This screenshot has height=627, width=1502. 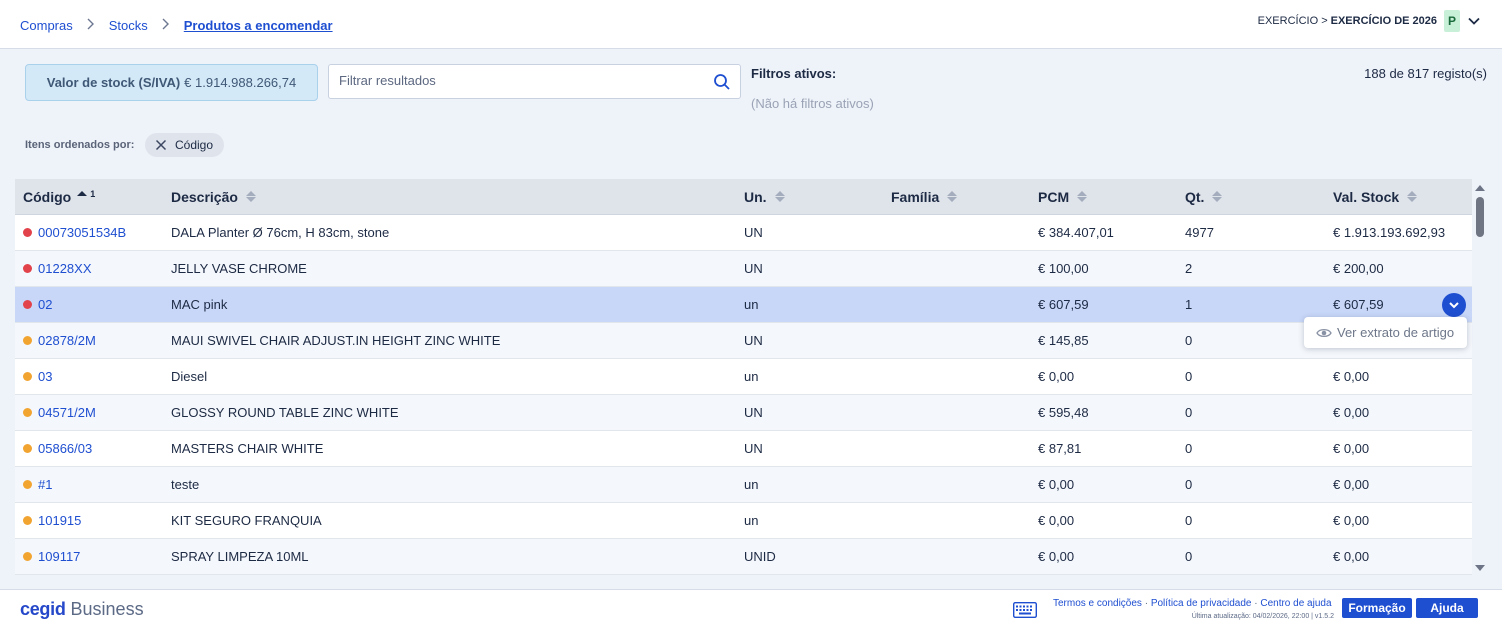 What do you see at coordinates (65, 268) in the screenshot?
I see `item-code-link: 01228XX` at bounding box center [65, 268].